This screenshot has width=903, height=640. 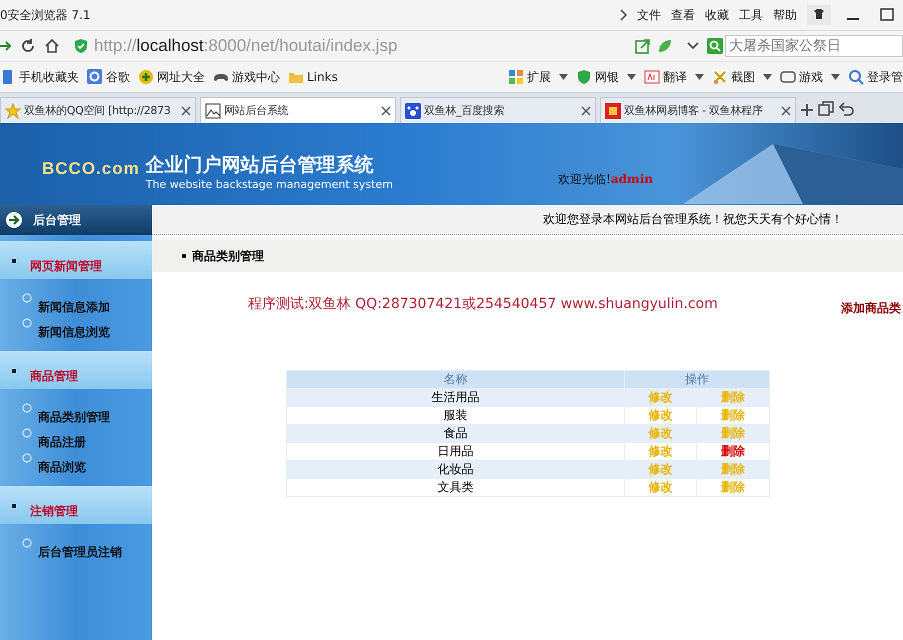 I want to click on picture-icon, so click(x=213, y=110).